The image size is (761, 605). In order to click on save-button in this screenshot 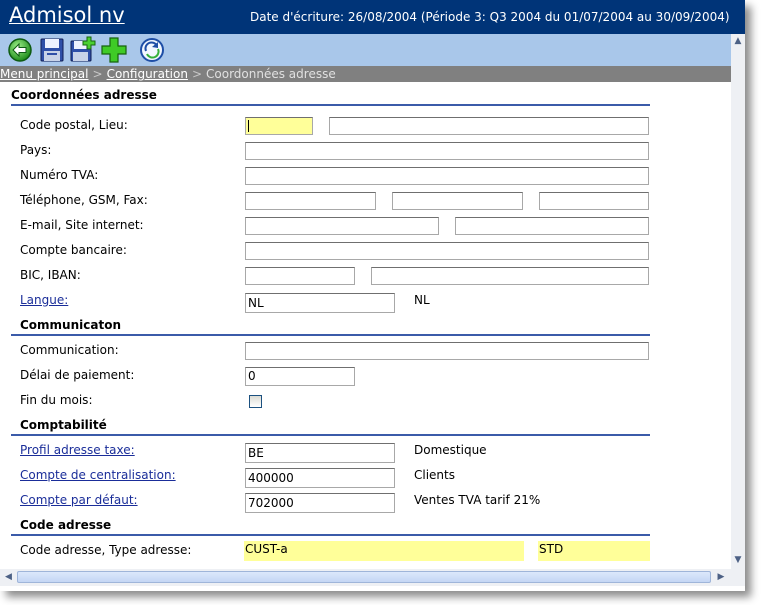, I will do `click(52, 50)`.